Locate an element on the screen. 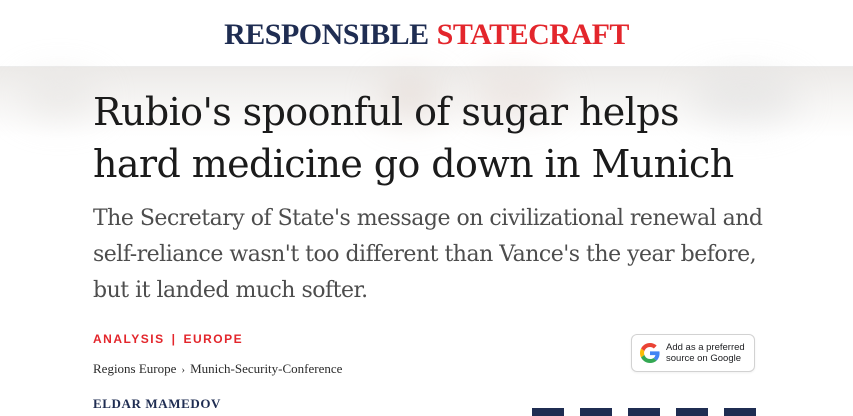  dek-line: but it landed much softer. is located at coordinates (230, 290).